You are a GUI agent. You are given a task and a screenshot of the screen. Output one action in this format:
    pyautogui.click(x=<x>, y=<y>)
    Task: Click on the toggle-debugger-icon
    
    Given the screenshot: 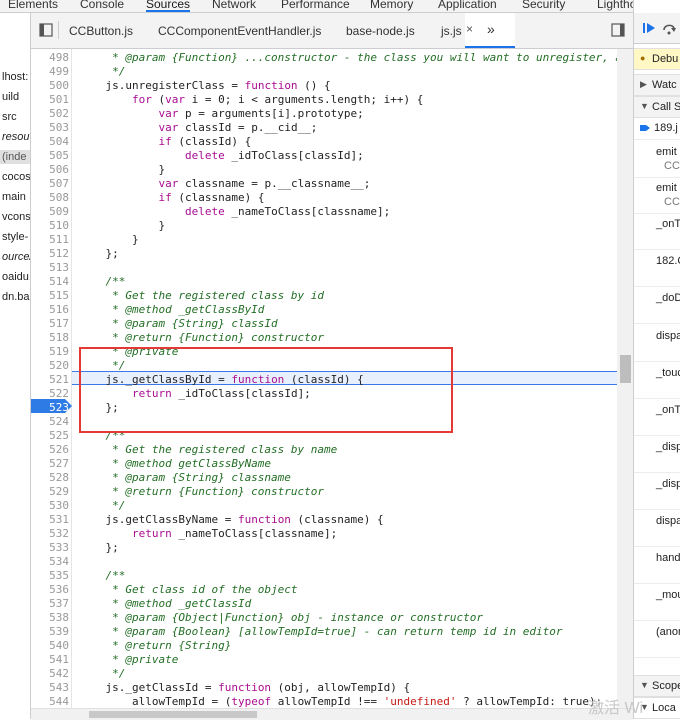 What is the action you would take?
    pyautogui.click(x=618, y=30)
    